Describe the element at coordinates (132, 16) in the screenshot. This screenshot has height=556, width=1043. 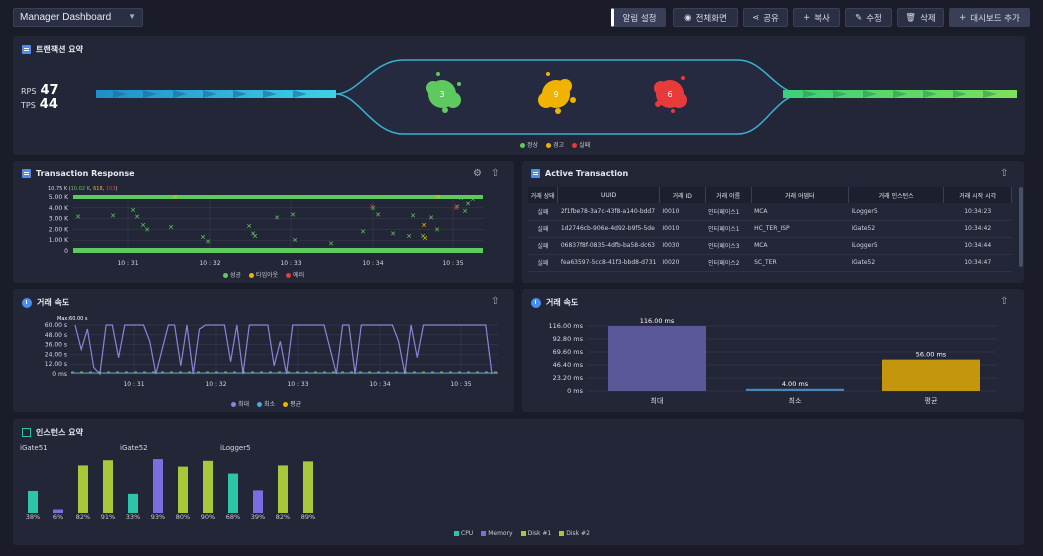
I see `chevron-down-icon: ▼` at that location.